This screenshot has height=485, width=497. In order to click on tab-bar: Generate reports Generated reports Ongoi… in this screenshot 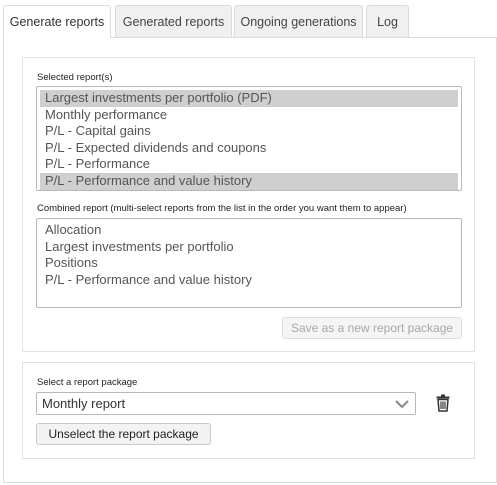, I will do `click(250, 21)`.